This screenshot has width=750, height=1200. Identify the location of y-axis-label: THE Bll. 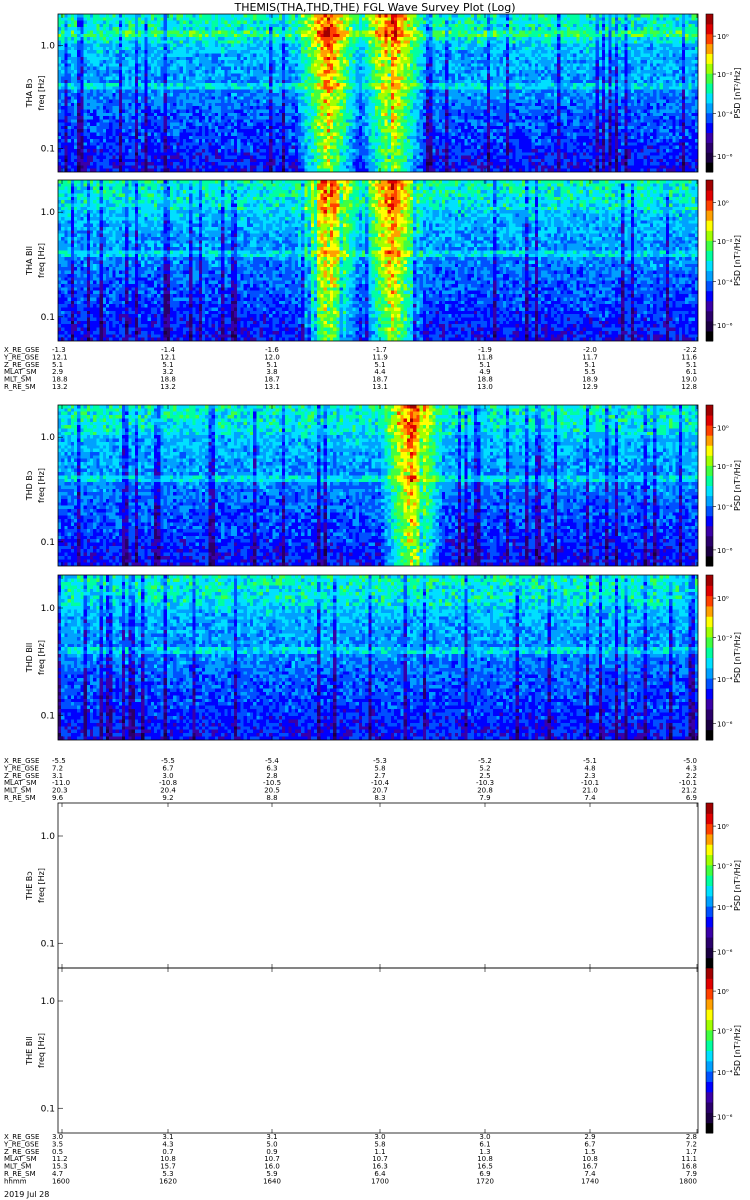
(29, 1050).